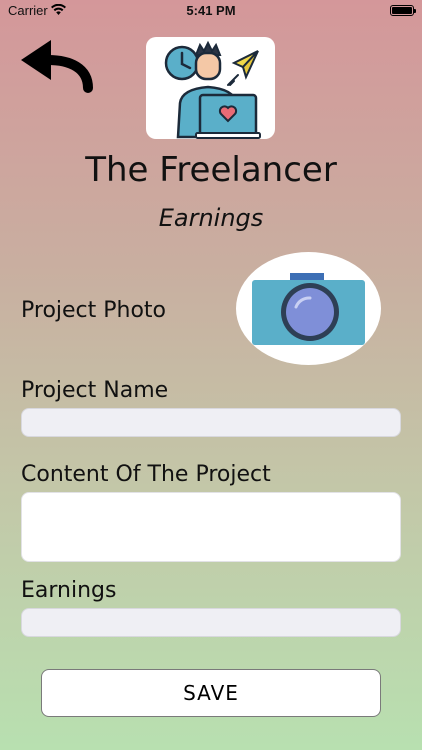 This screenshot has height=750, width=422. I want to click on project-photo-button, so click(308, 308).